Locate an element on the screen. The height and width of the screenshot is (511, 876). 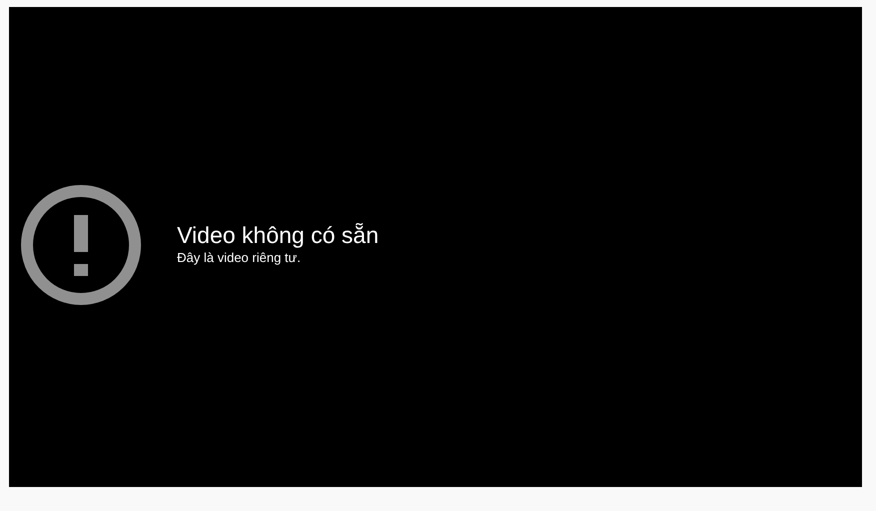
error-title: Video không có sẵn is located at coordinates (278, 235).